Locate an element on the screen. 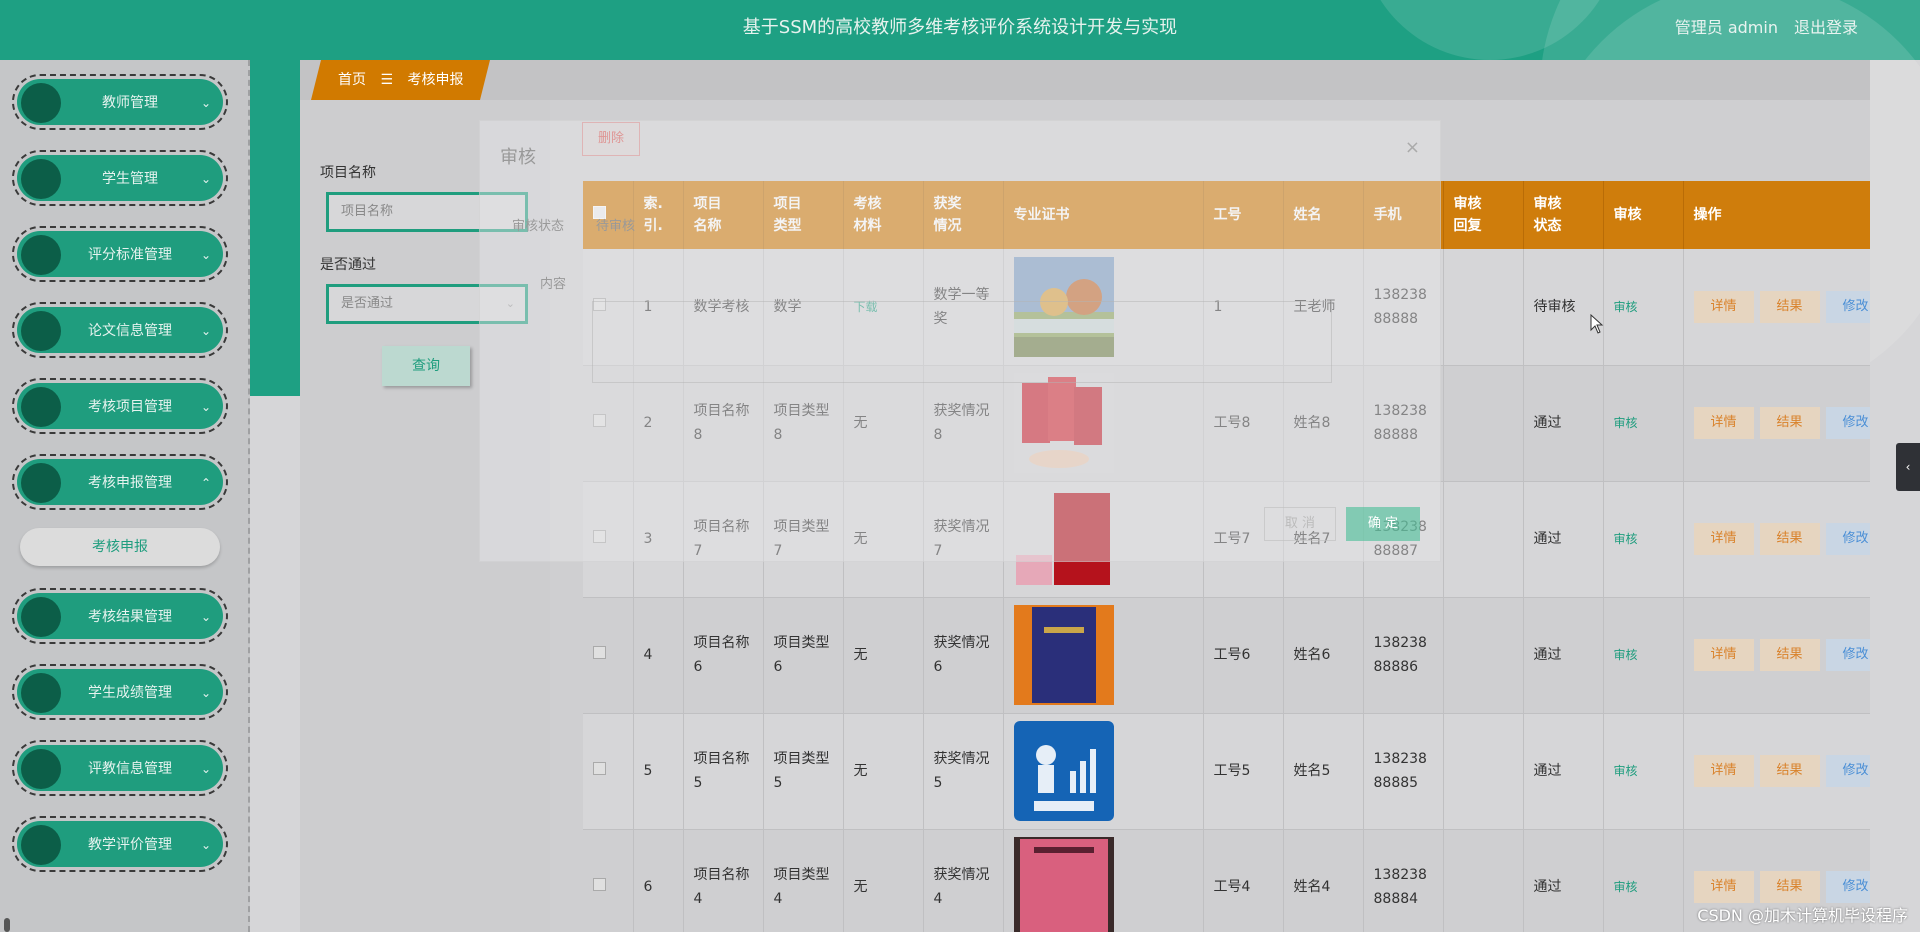 The width and height of the screenshot is (1920, 932). menu-pill: 学生管理 ⌄ is located at coordinates (120, 178).